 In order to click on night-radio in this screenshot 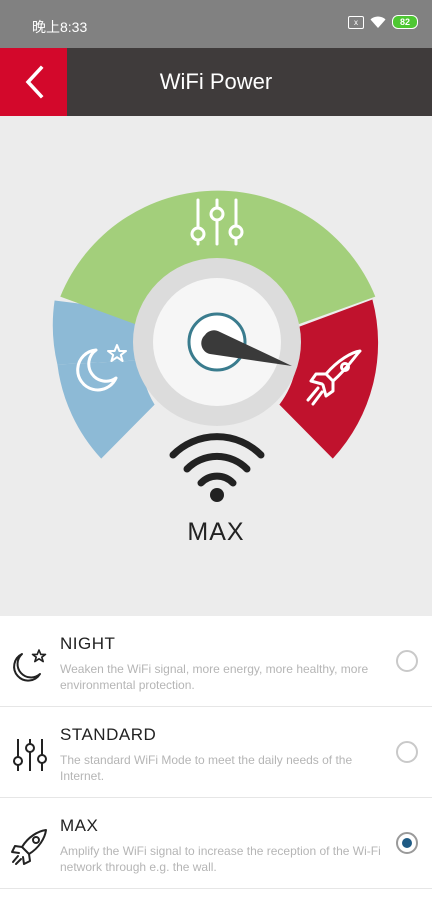, I will do `click(407, 661)`.